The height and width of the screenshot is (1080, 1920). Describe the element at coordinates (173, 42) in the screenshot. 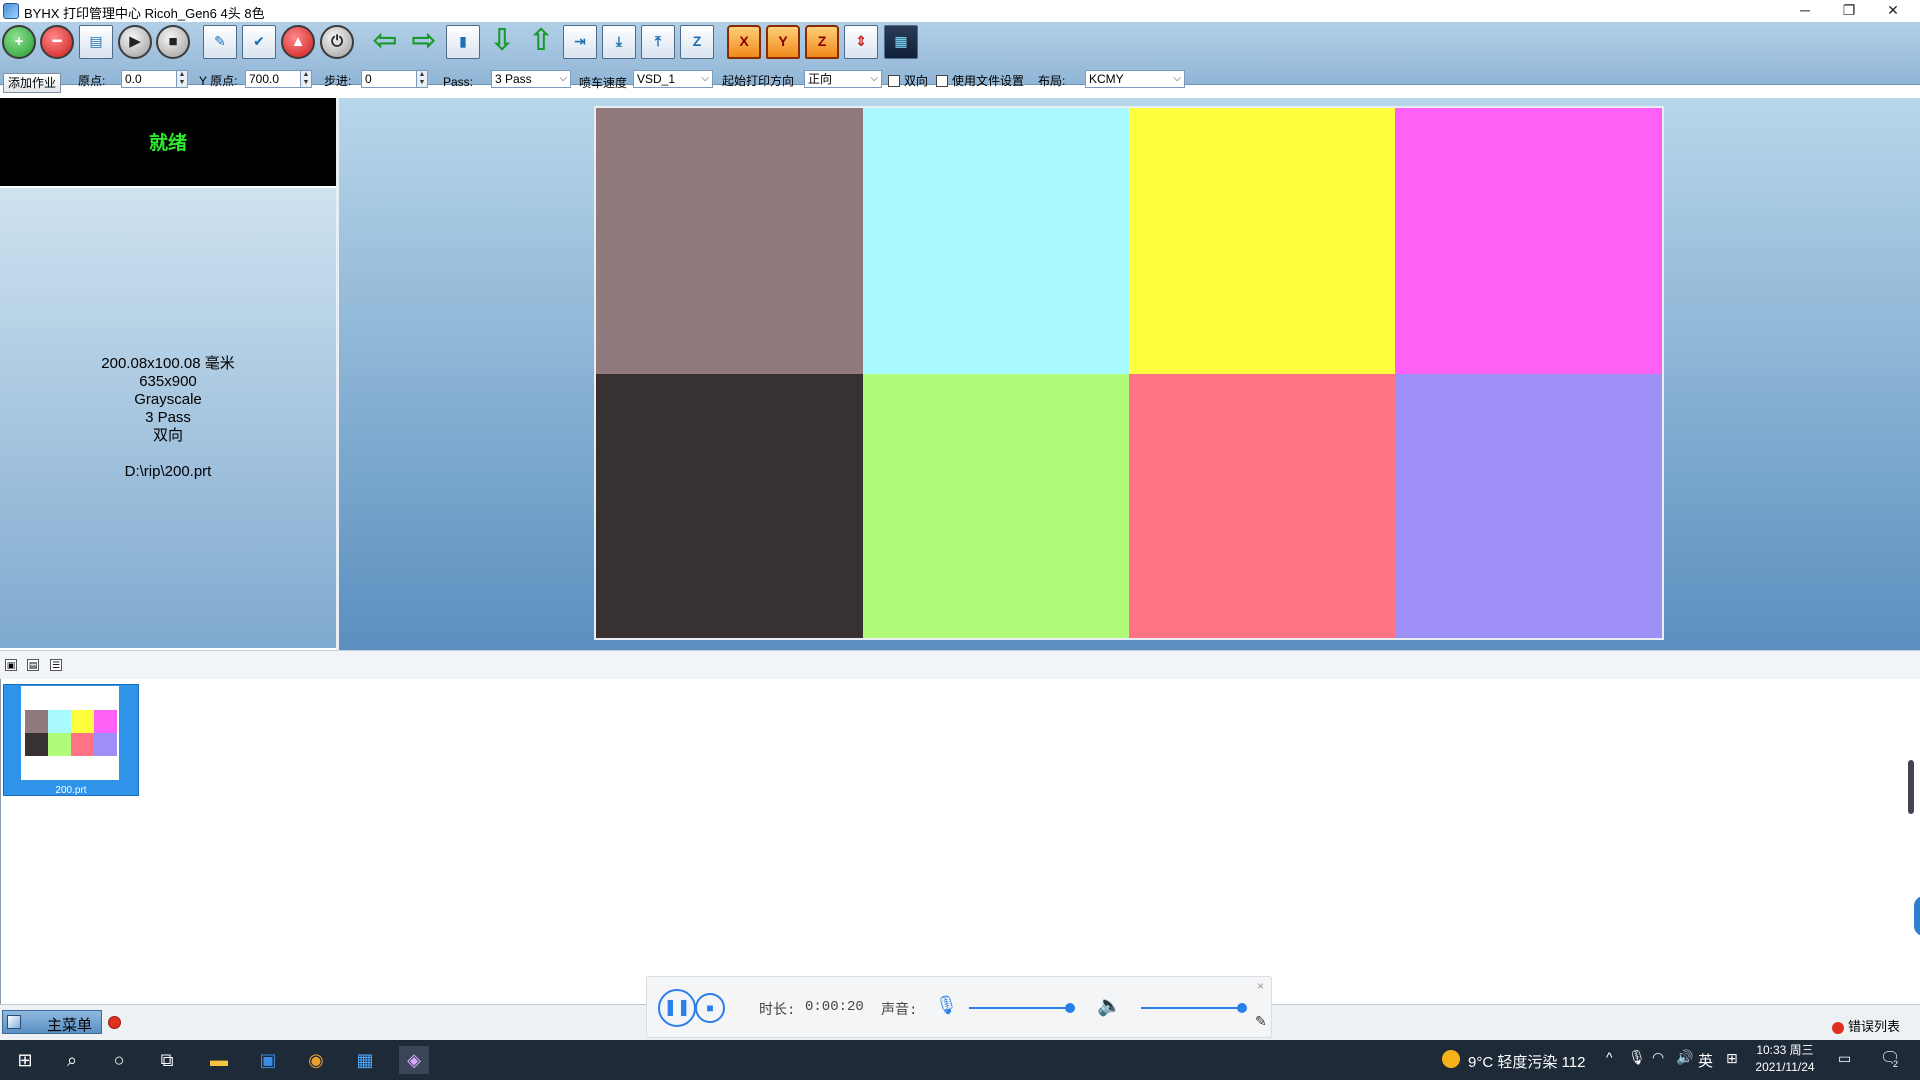

I see `stop-icon: ■` at that location.